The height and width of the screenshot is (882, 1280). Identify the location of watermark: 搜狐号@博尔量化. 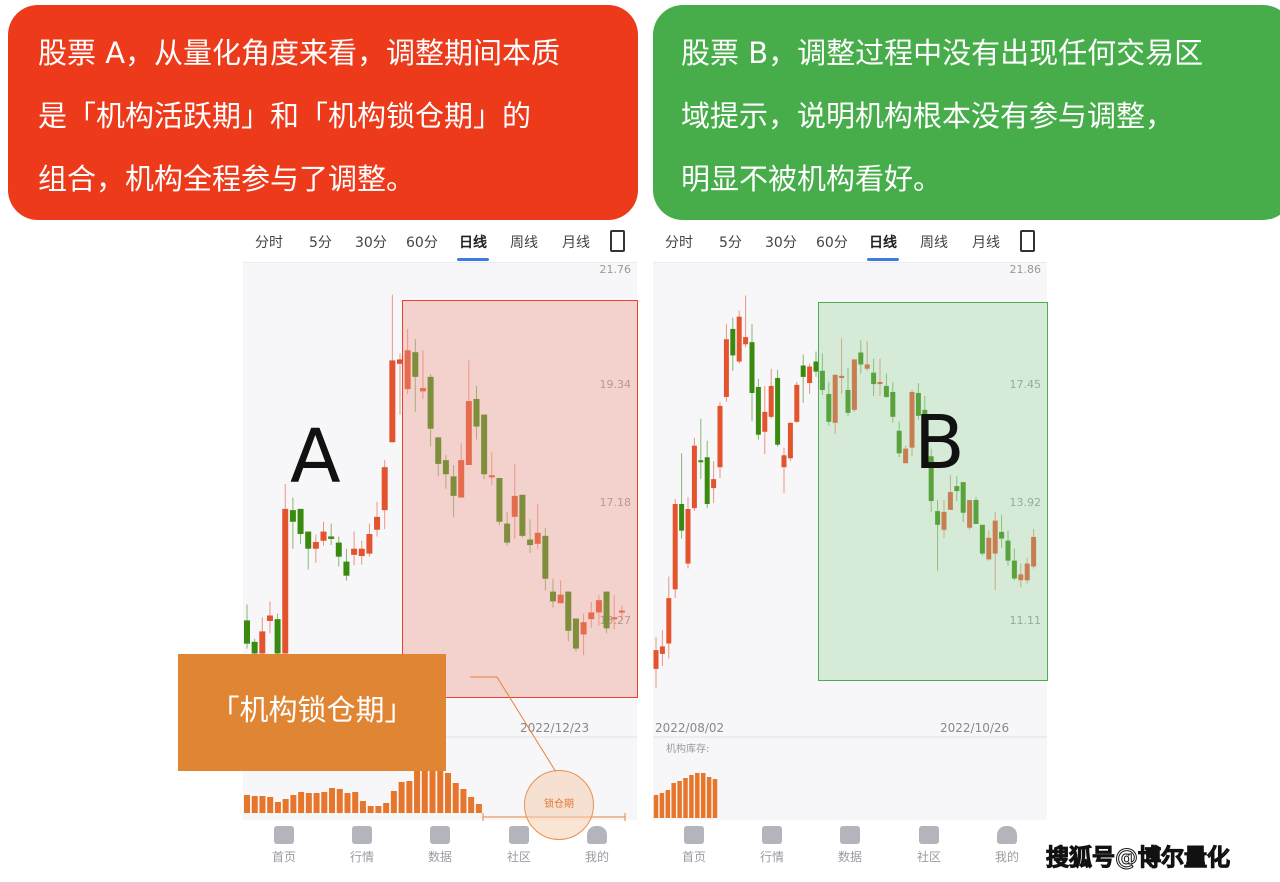
(1138, 858).